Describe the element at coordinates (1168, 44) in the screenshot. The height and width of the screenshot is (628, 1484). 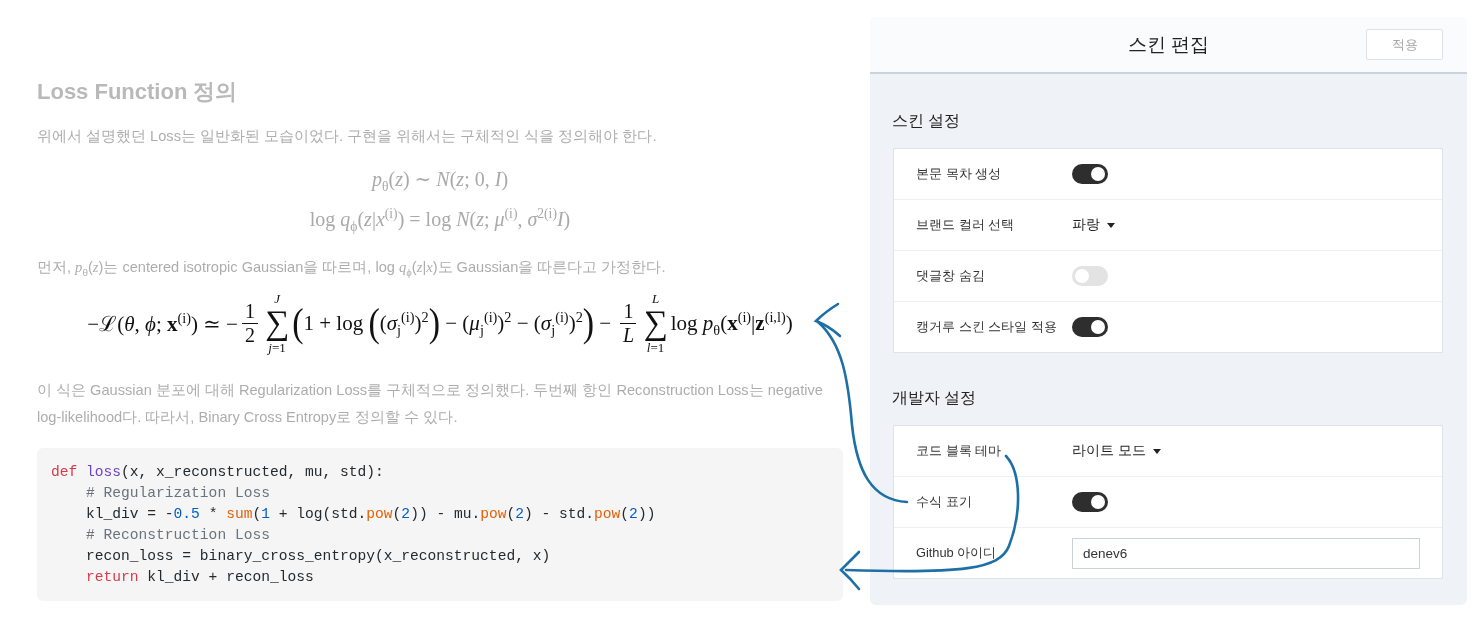
I see `panel-title: 스킨 편집` at that location.